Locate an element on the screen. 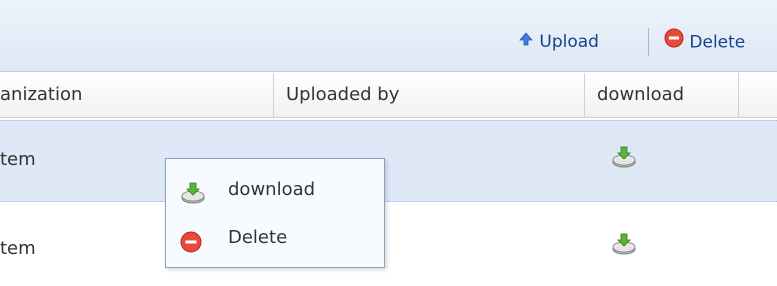  column-header-uploaded-by: Uploaded by is located at coordinates (429, 95).